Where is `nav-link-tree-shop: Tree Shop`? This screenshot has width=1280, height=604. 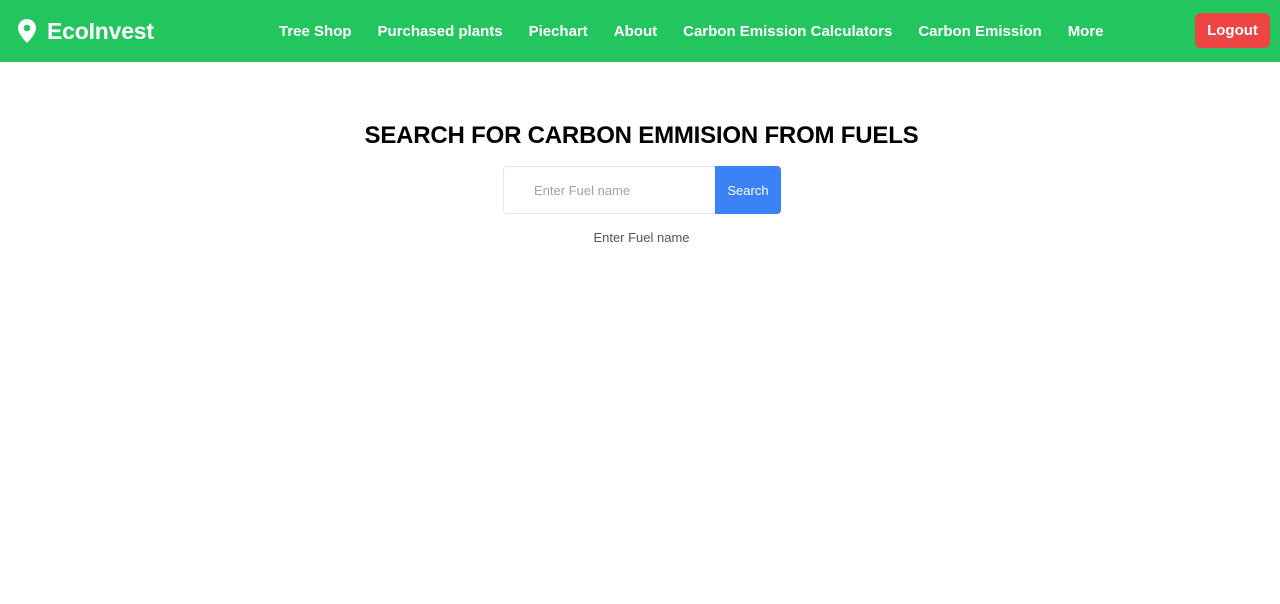 nav-link-tree-shop: Tree Shop is located at coordinates (315, 31).